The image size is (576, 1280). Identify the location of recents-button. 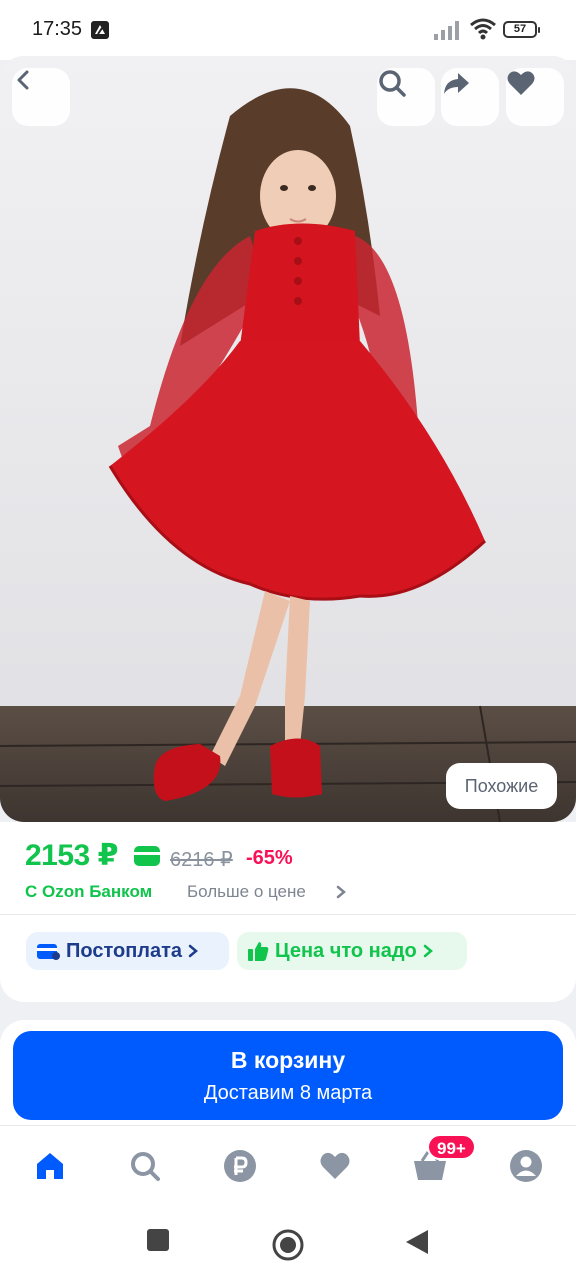
(158, 1242).